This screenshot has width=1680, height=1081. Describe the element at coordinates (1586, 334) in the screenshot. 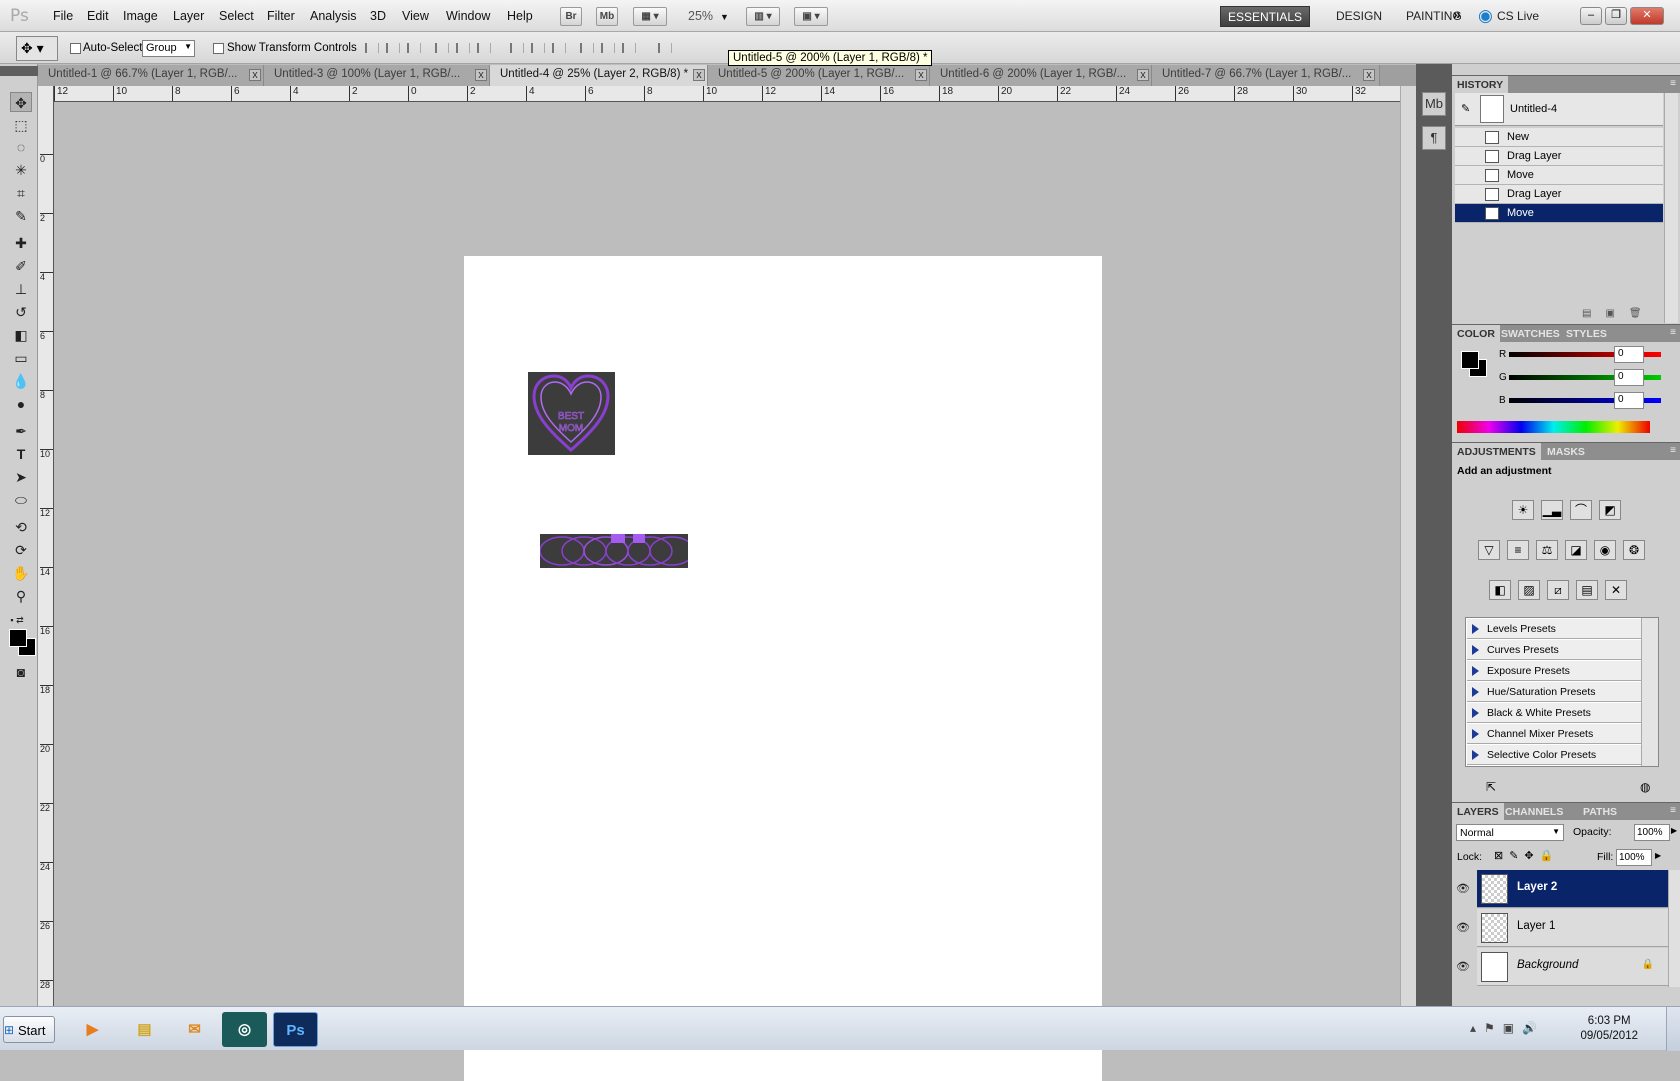

I see `tab-styles: STYLES` at that location.